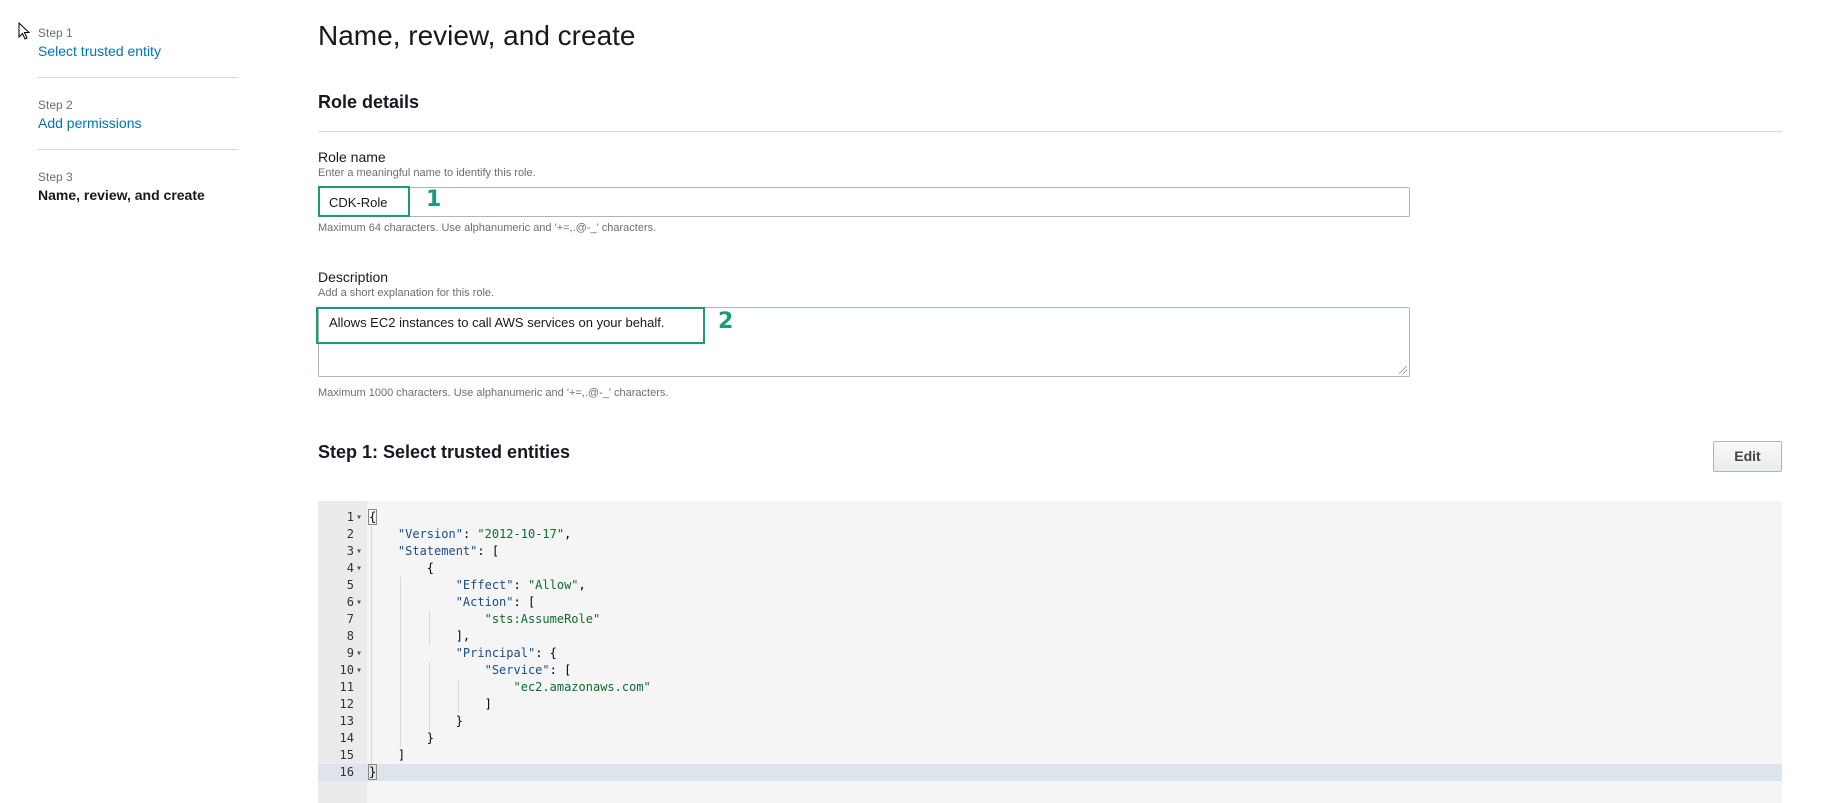 The height and width of the screenshot is (803, 1822). I want to click on role-name-label: Role name, so click(352, 157).